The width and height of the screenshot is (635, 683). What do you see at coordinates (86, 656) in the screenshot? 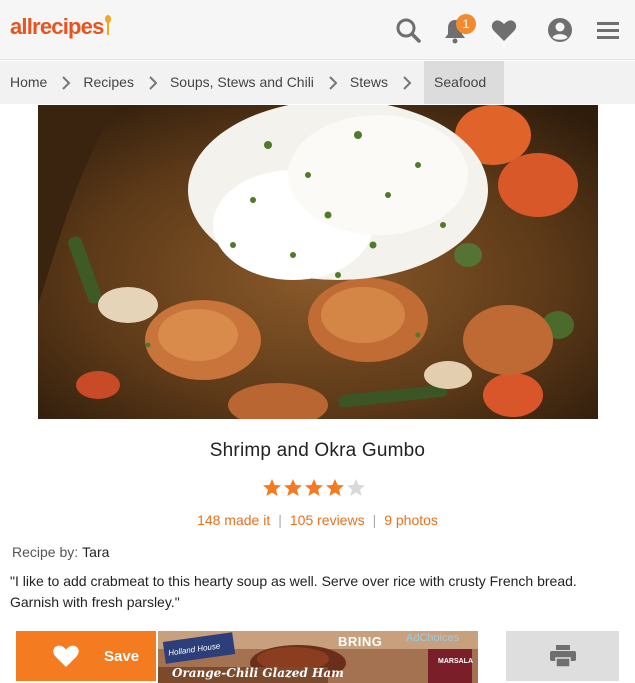
I see `save-button: Save` at bounding box center [86, 656].